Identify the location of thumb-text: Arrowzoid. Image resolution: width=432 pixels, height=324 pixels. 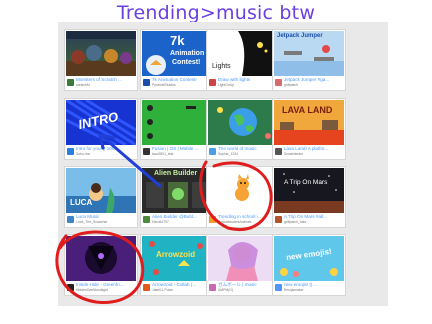
(176, 254).